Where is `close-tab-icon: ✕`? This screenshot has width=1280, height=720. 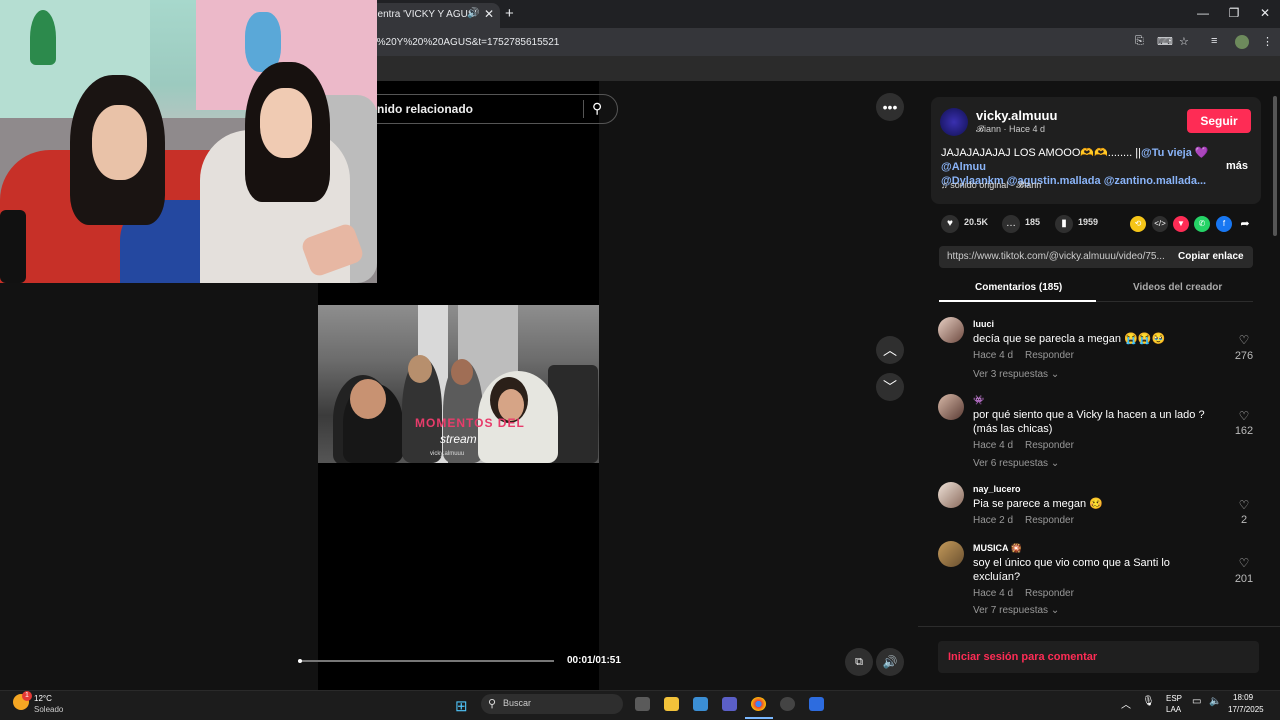
close-tab-icon: ✕ is located at coordinates (489, 14).